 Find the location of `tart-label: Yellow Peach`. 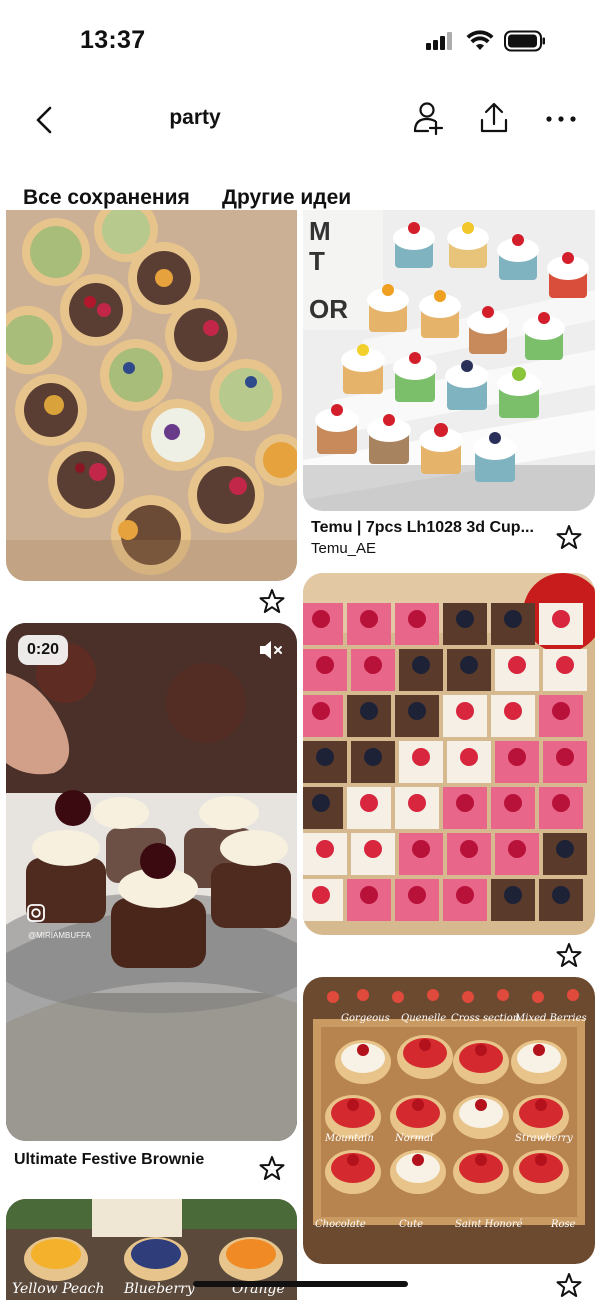

tart-label: Yellow Peach is located at coordinates (58, 1289).